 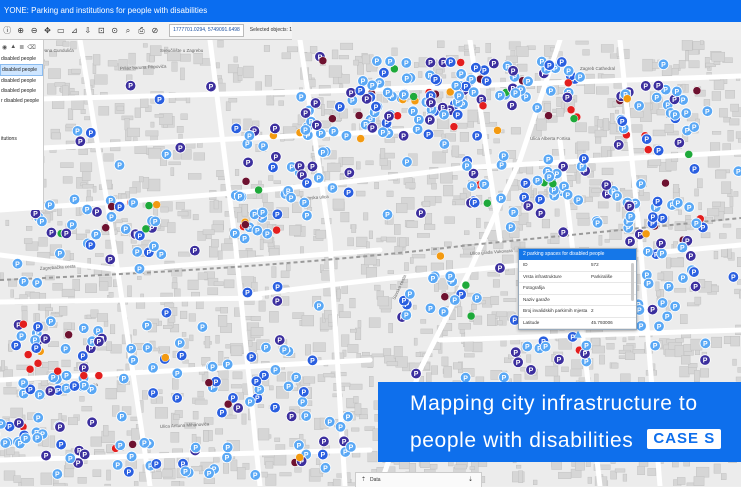 What do you see at coordinates (632, 282) in the screenshot?
I see `popup-scrollbar` at bounding box center [632, 282].